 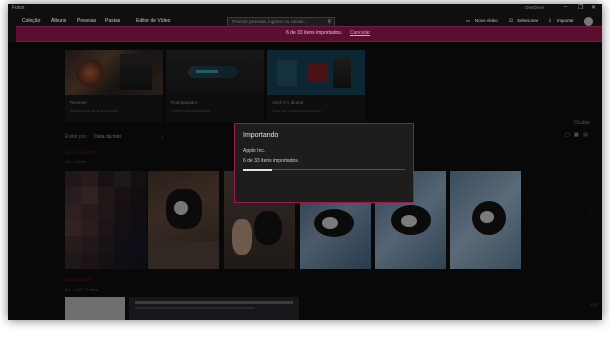 I want to click on cancel-link: Cancelar, so click(x=360, y=33).